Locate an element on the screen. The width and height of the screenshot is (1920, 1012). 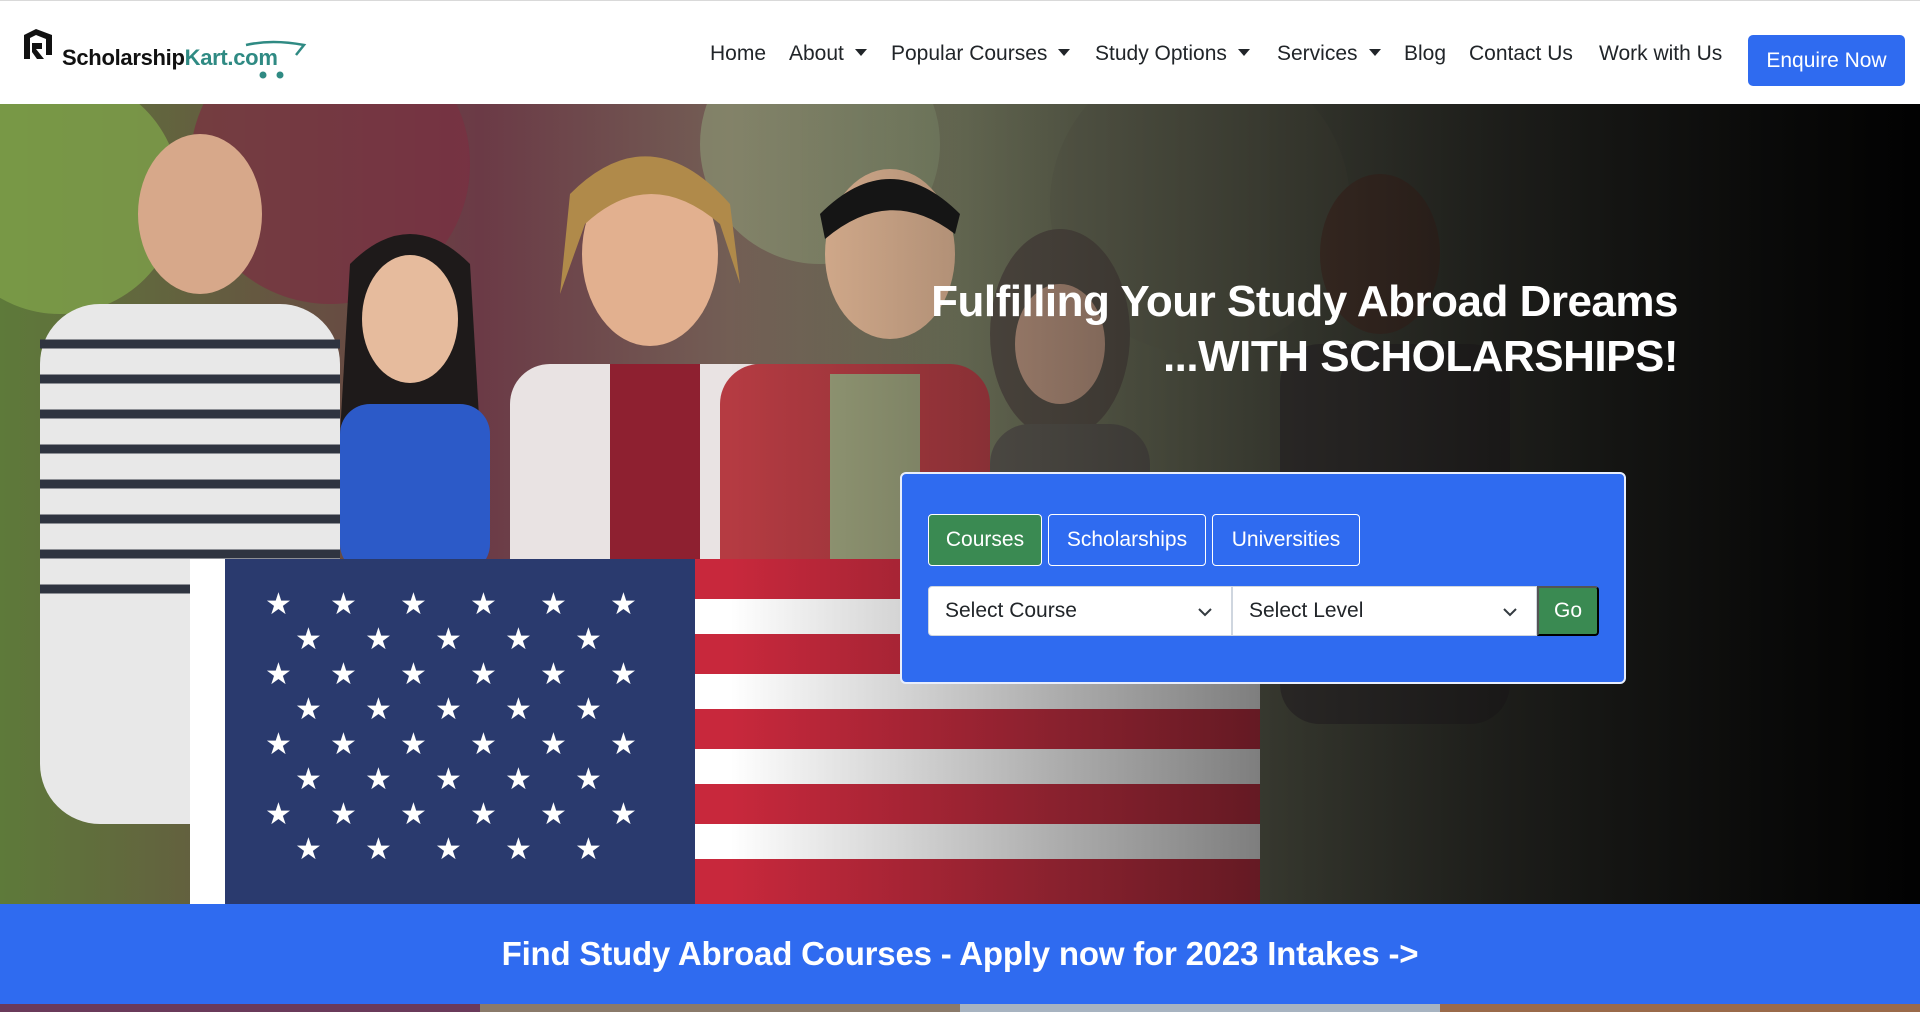
next-section-preview is located at coordinates (960, 1008).